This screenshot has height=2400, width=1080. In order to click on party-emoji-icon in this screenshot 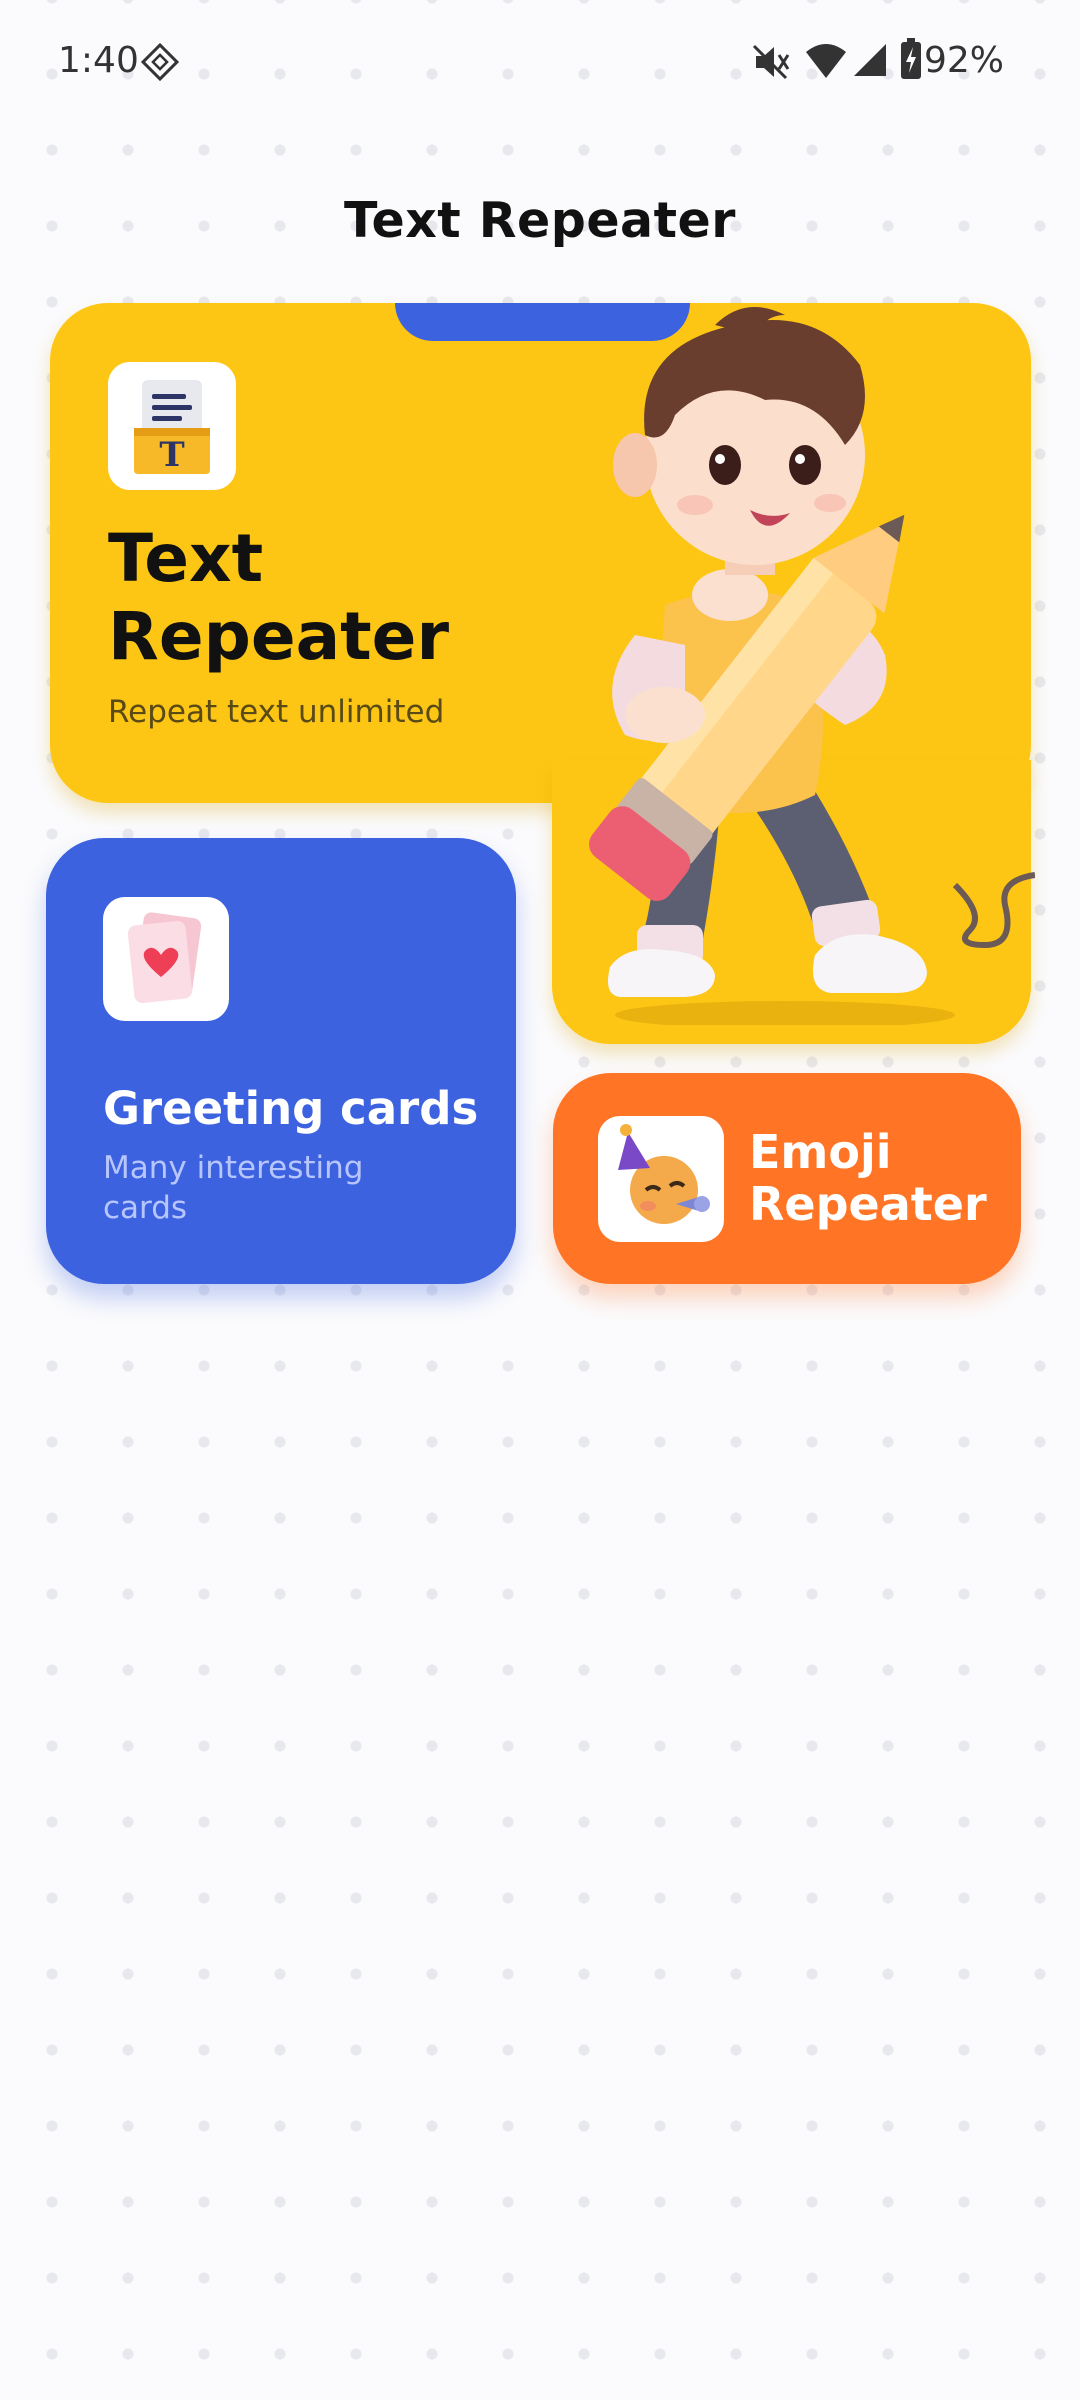, I will do `click(664, 1174)`.